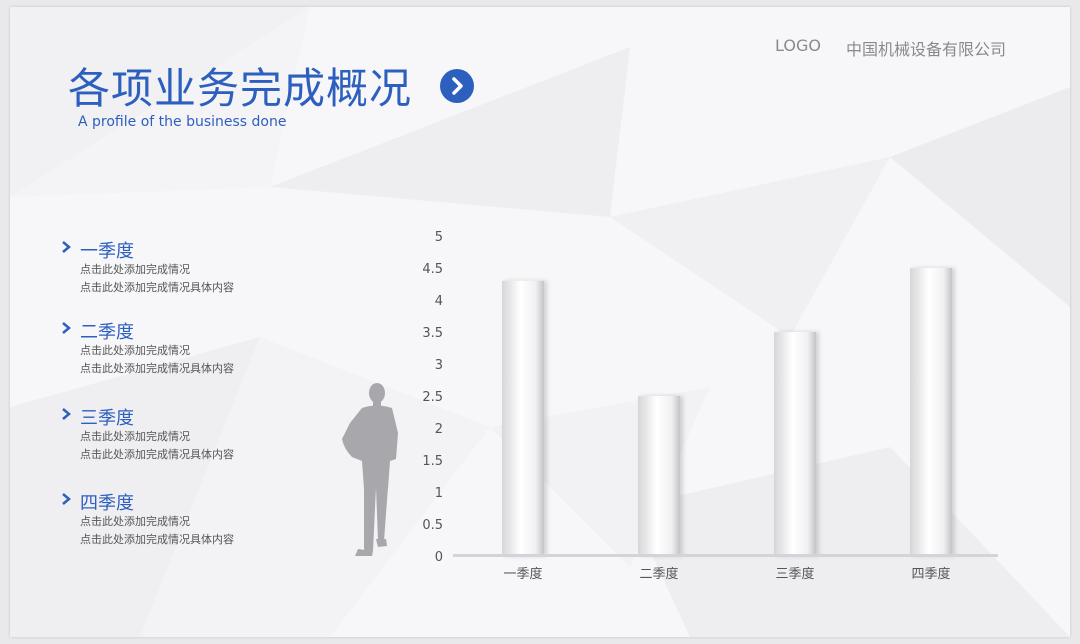  I want to click on y-tick-label: 2.5, so click(432, 397).